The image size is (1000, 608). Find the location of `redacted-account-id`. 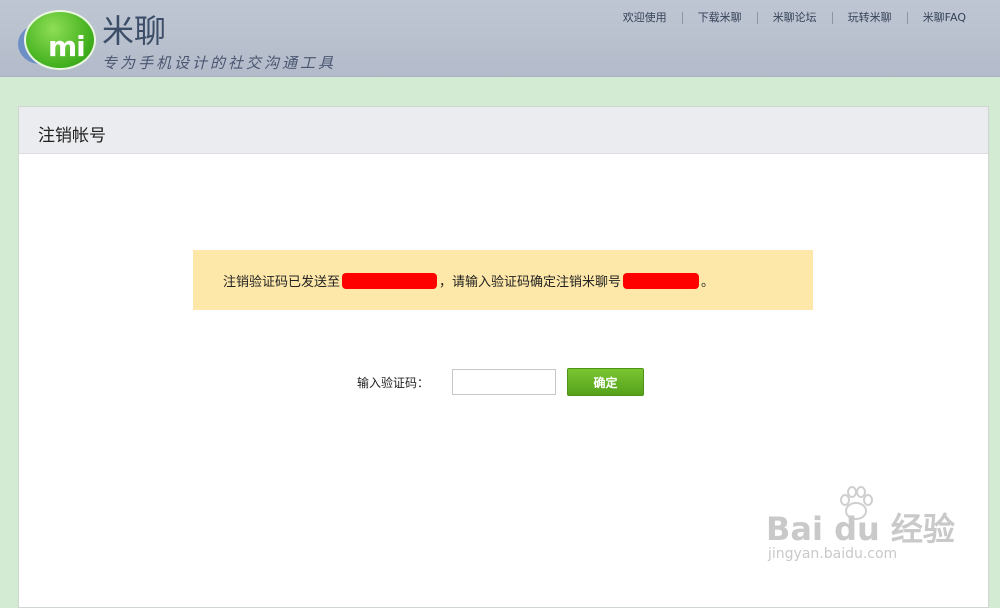

redacted-account-id is located at coordinates (661, 280).